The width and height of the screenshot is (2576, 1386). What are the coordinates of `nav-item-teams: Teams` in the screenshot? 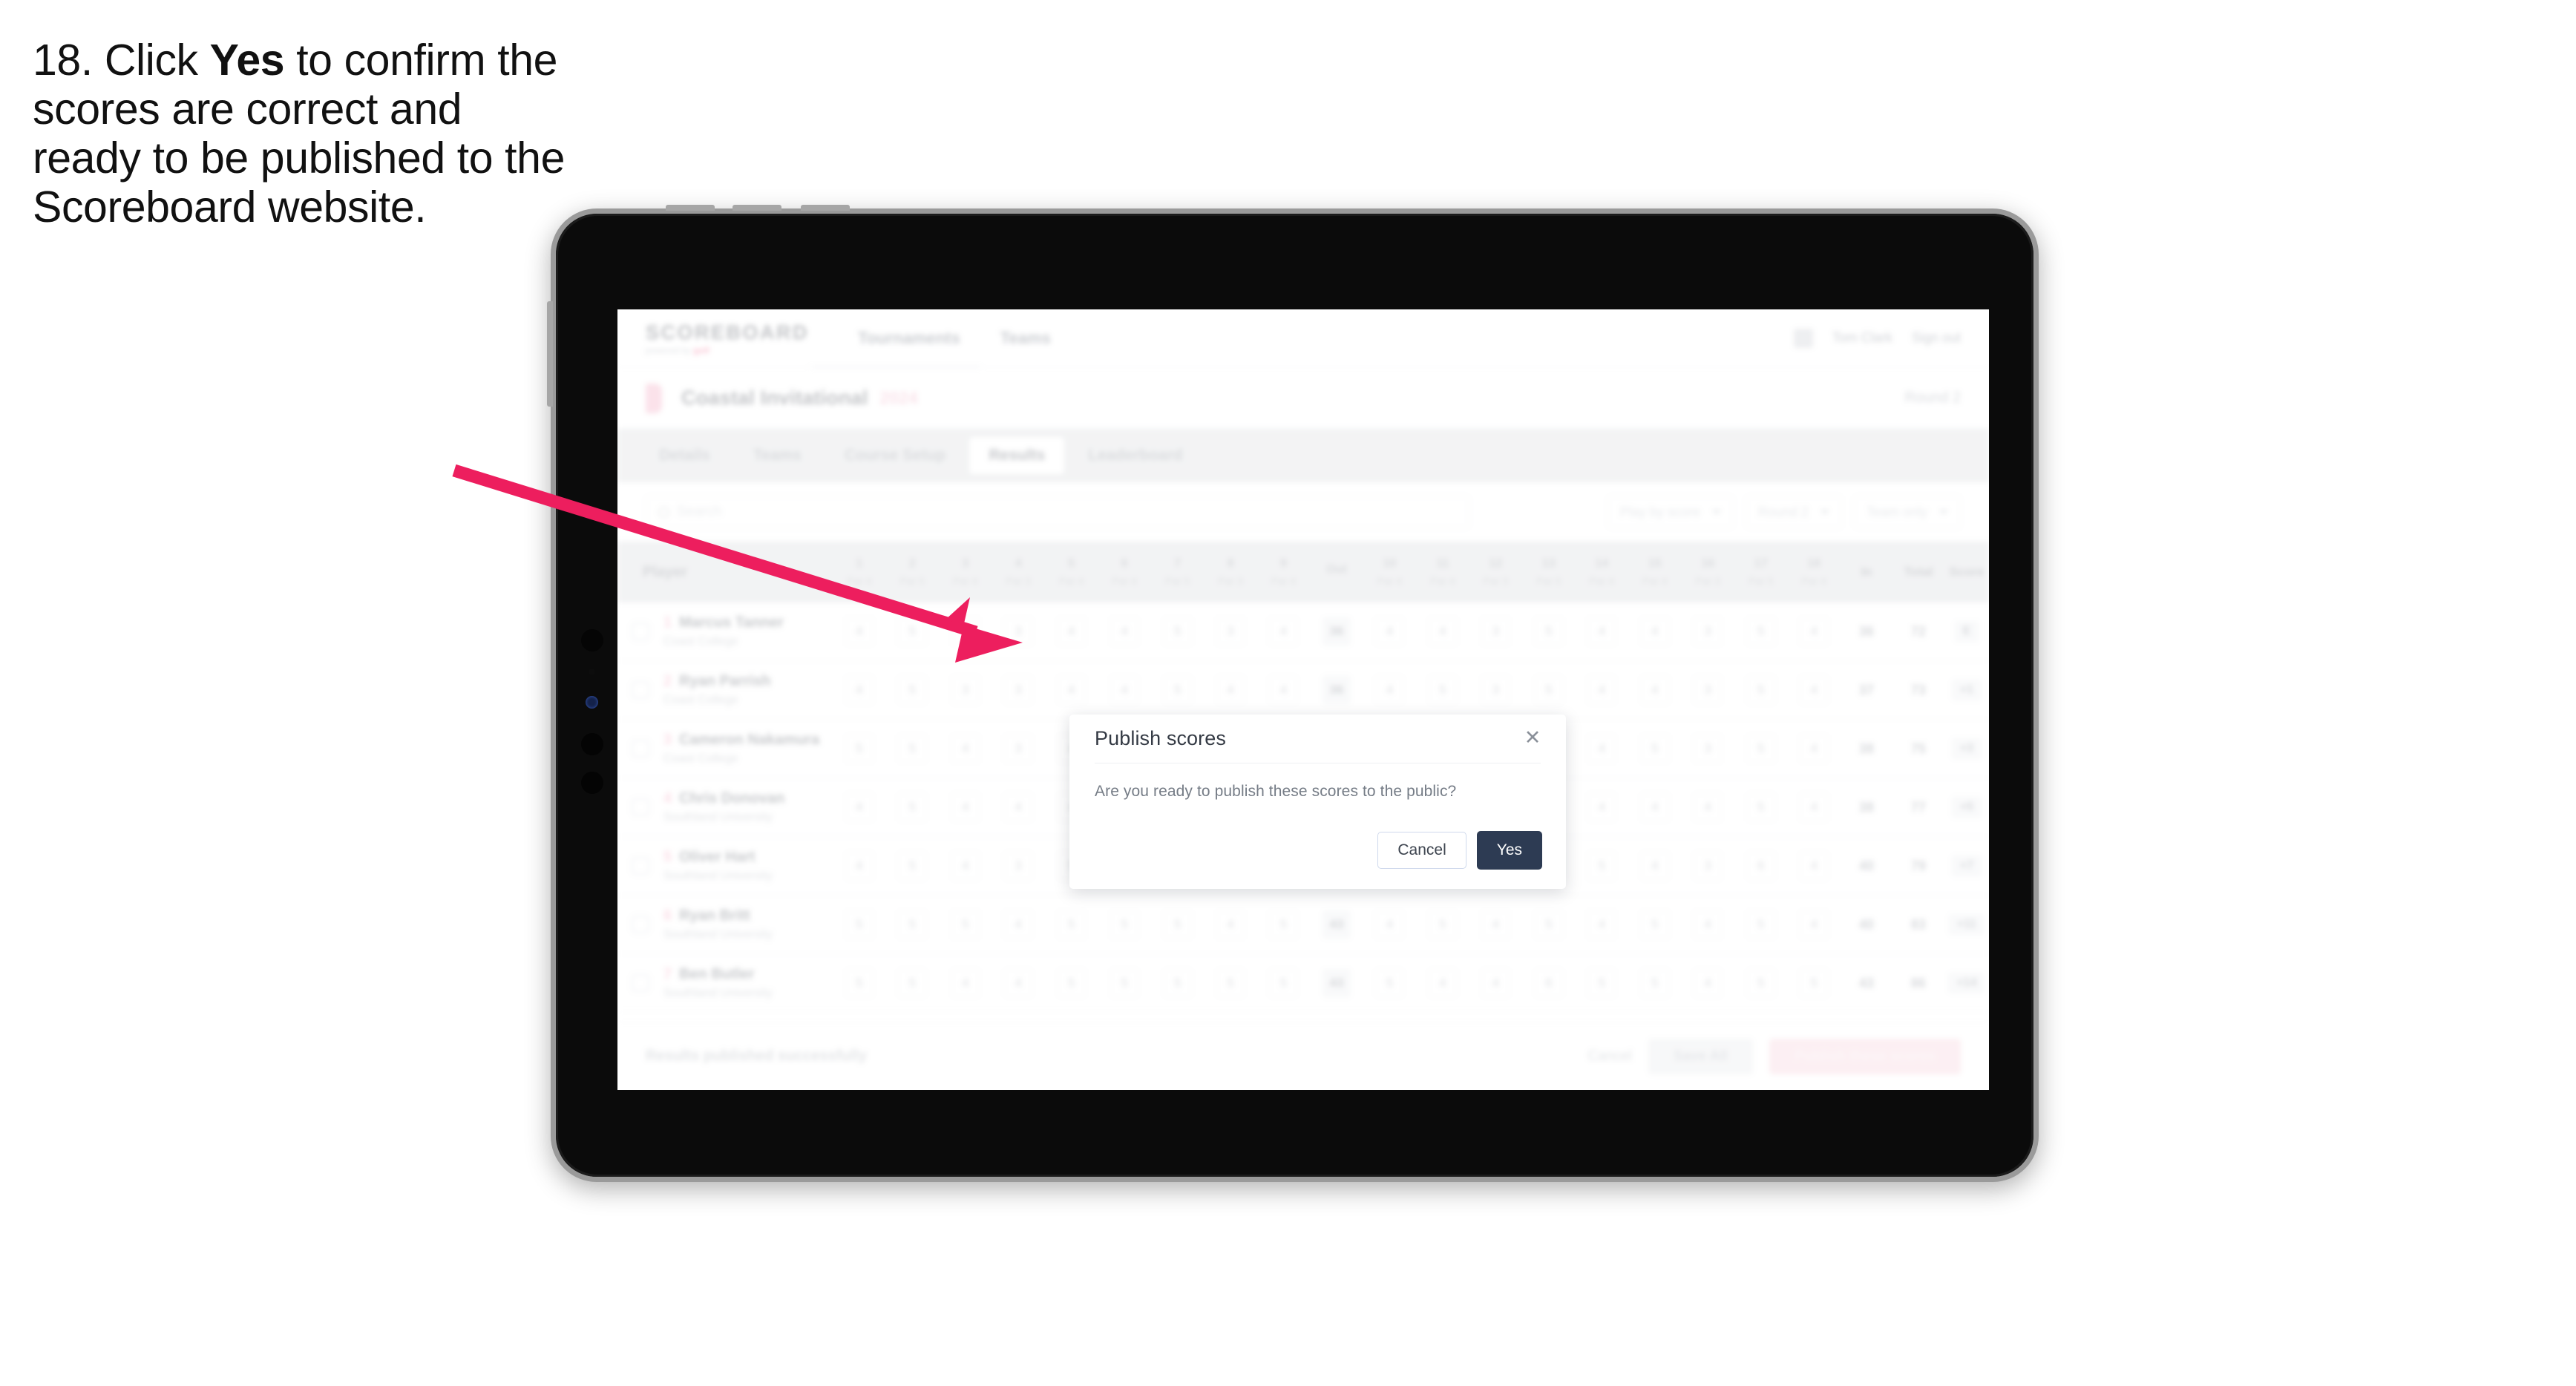 It's located at (1025, 338).